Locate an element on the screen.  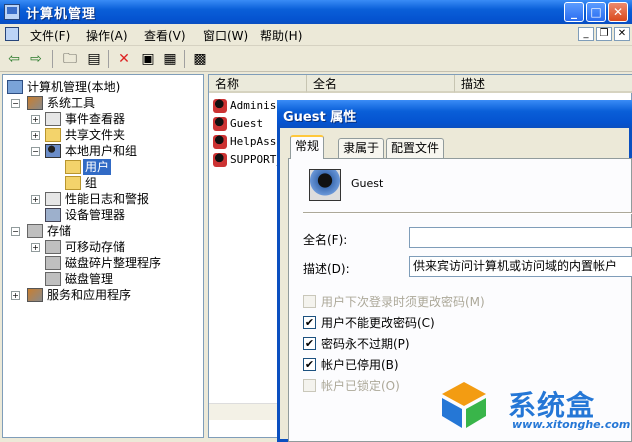
open-folder-icon is located at coordinates (73, 167).